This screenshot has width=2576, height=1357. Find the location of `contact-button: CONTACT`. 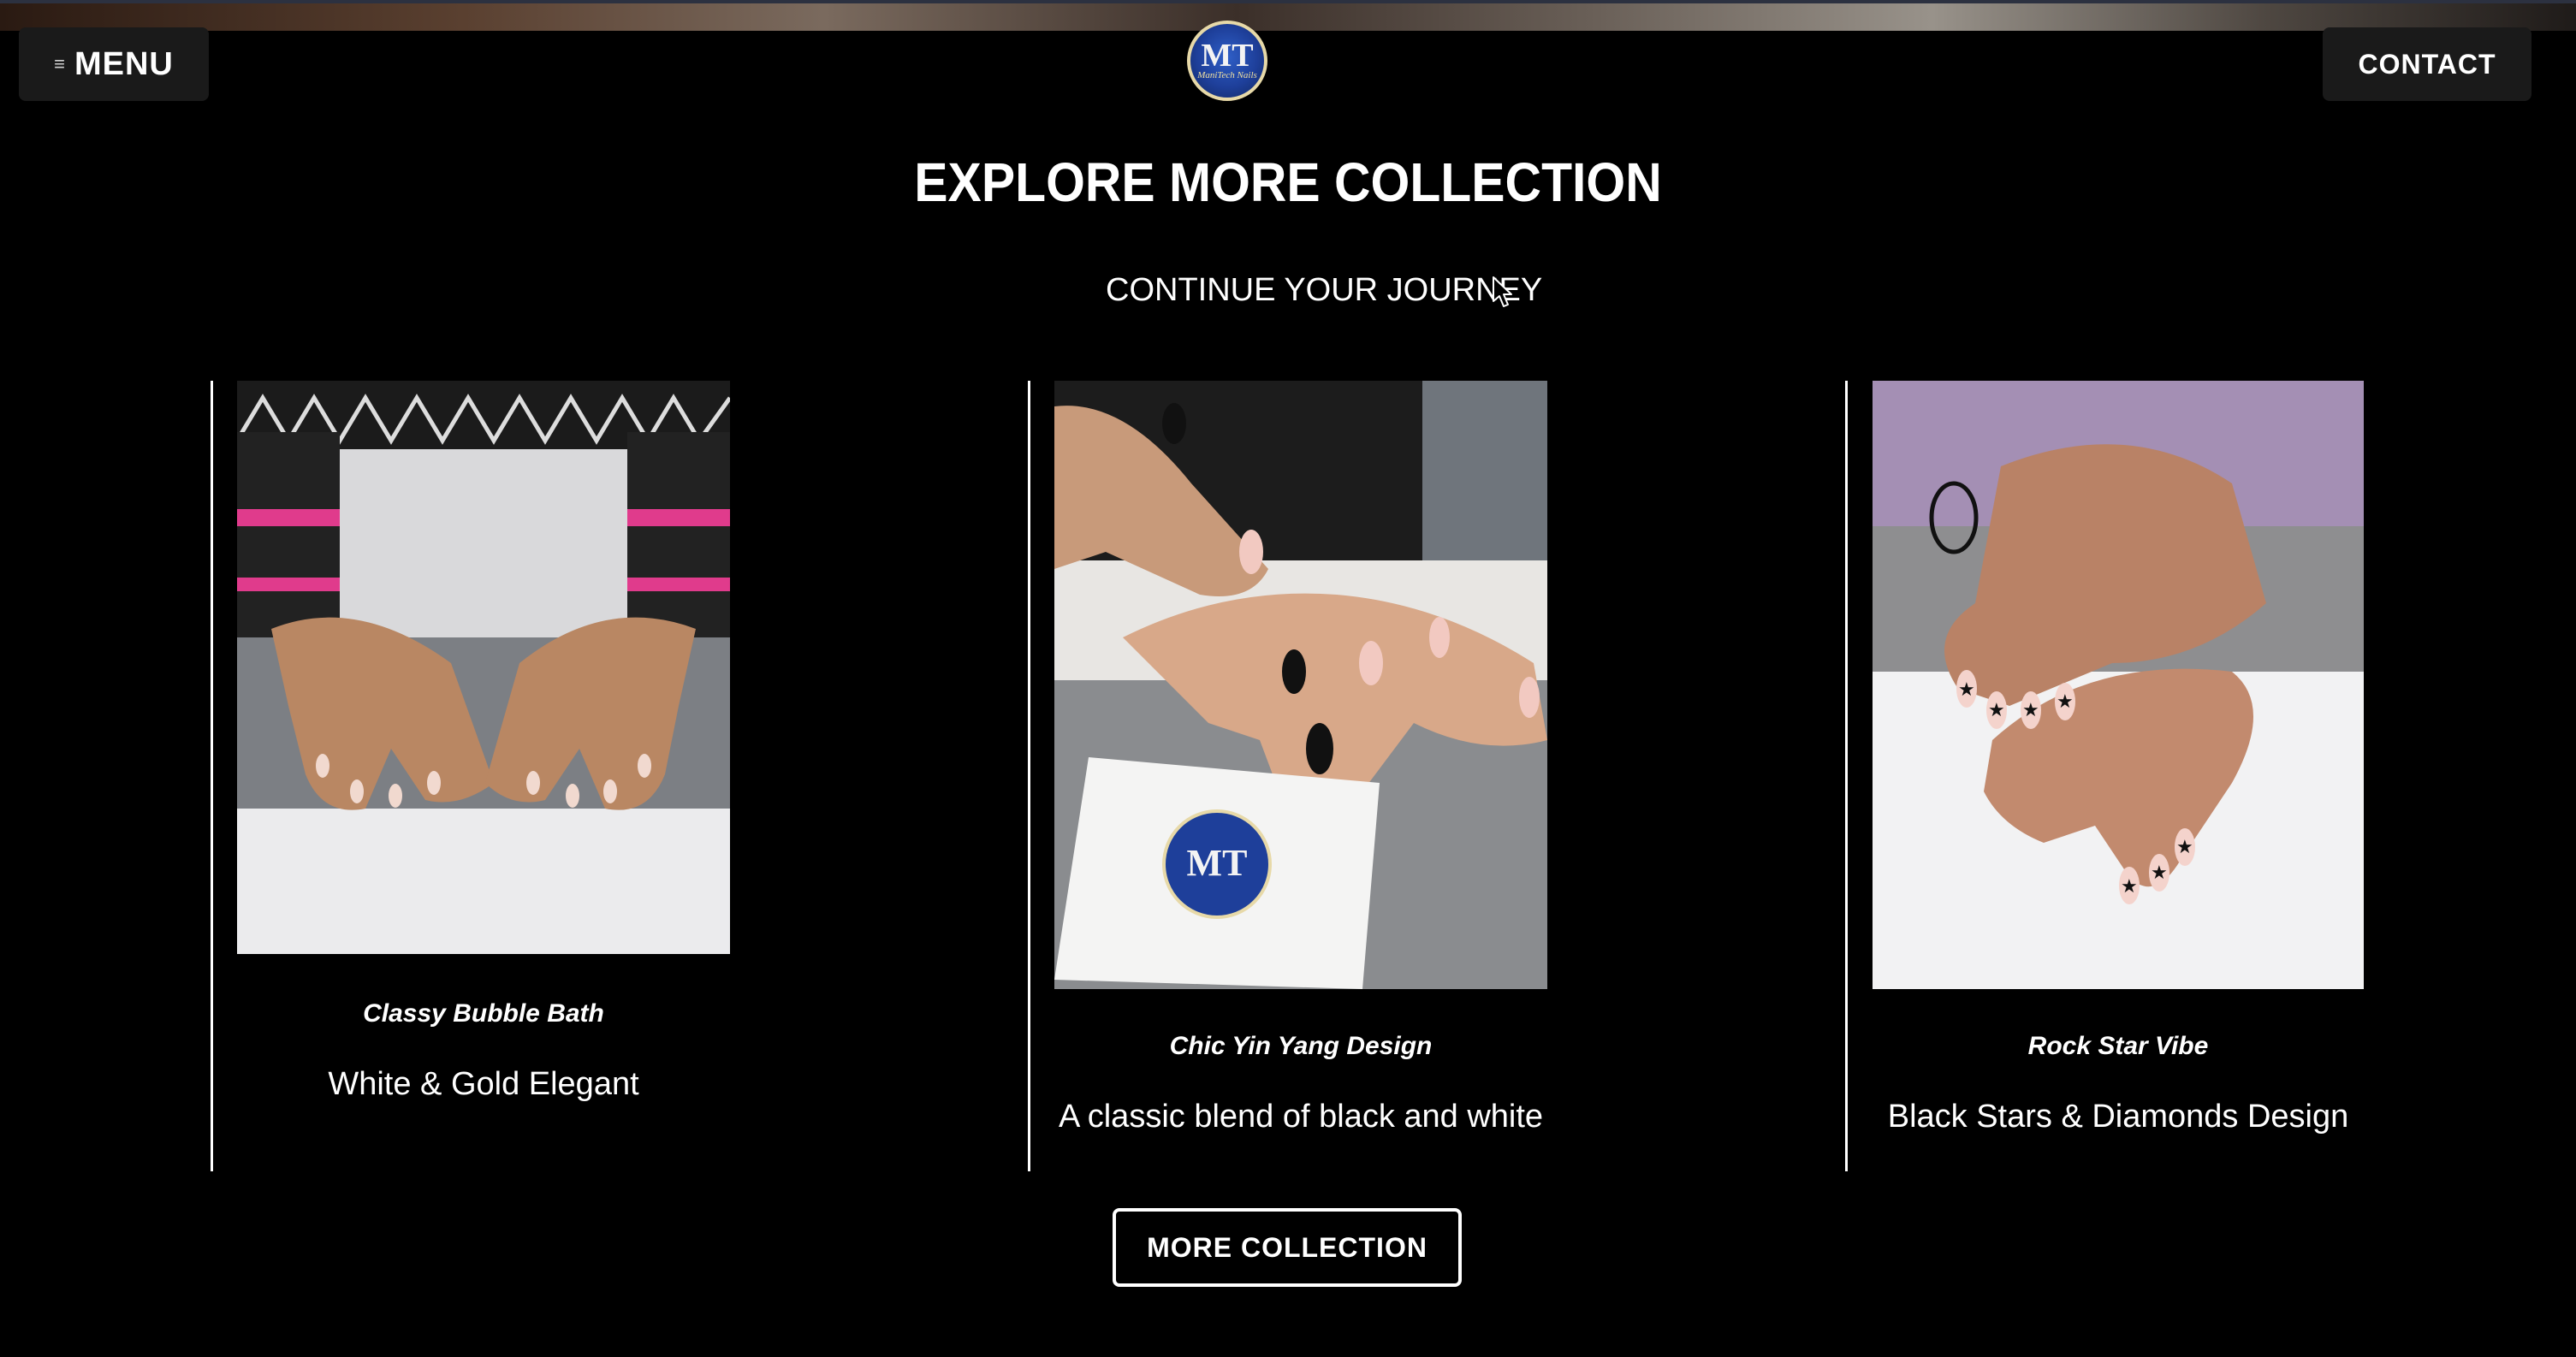

contact-button: CONTACT is located at coordinates (2427, 64).